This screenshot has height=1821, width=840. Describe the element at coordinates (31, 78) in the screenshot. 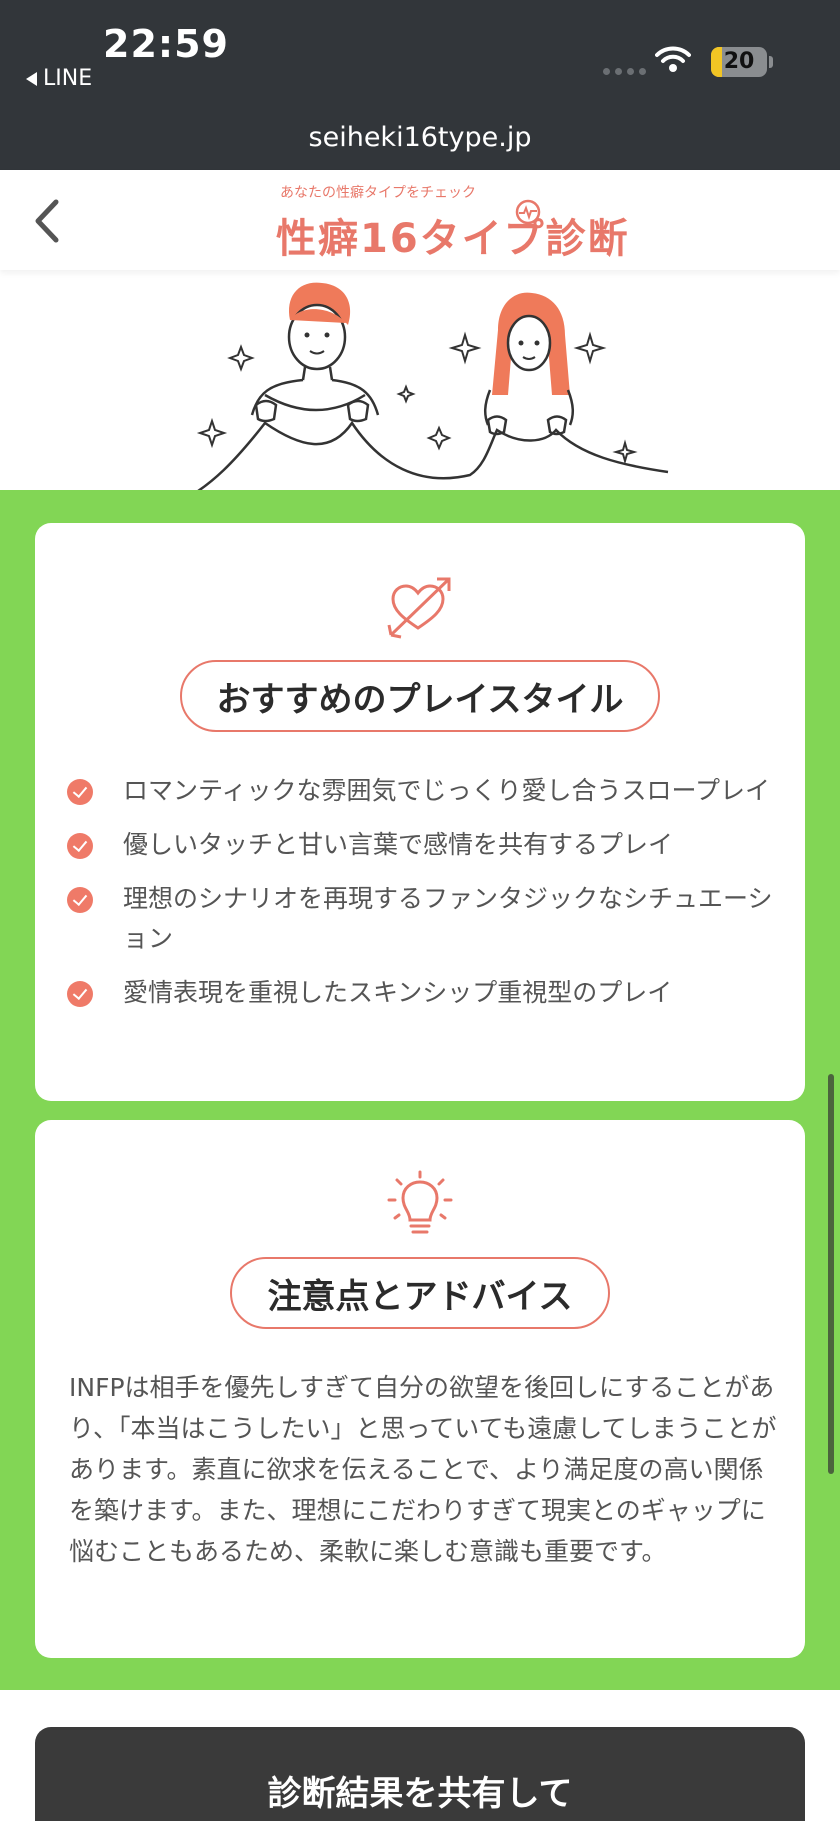

I see `back-triangle-icon` at that location.